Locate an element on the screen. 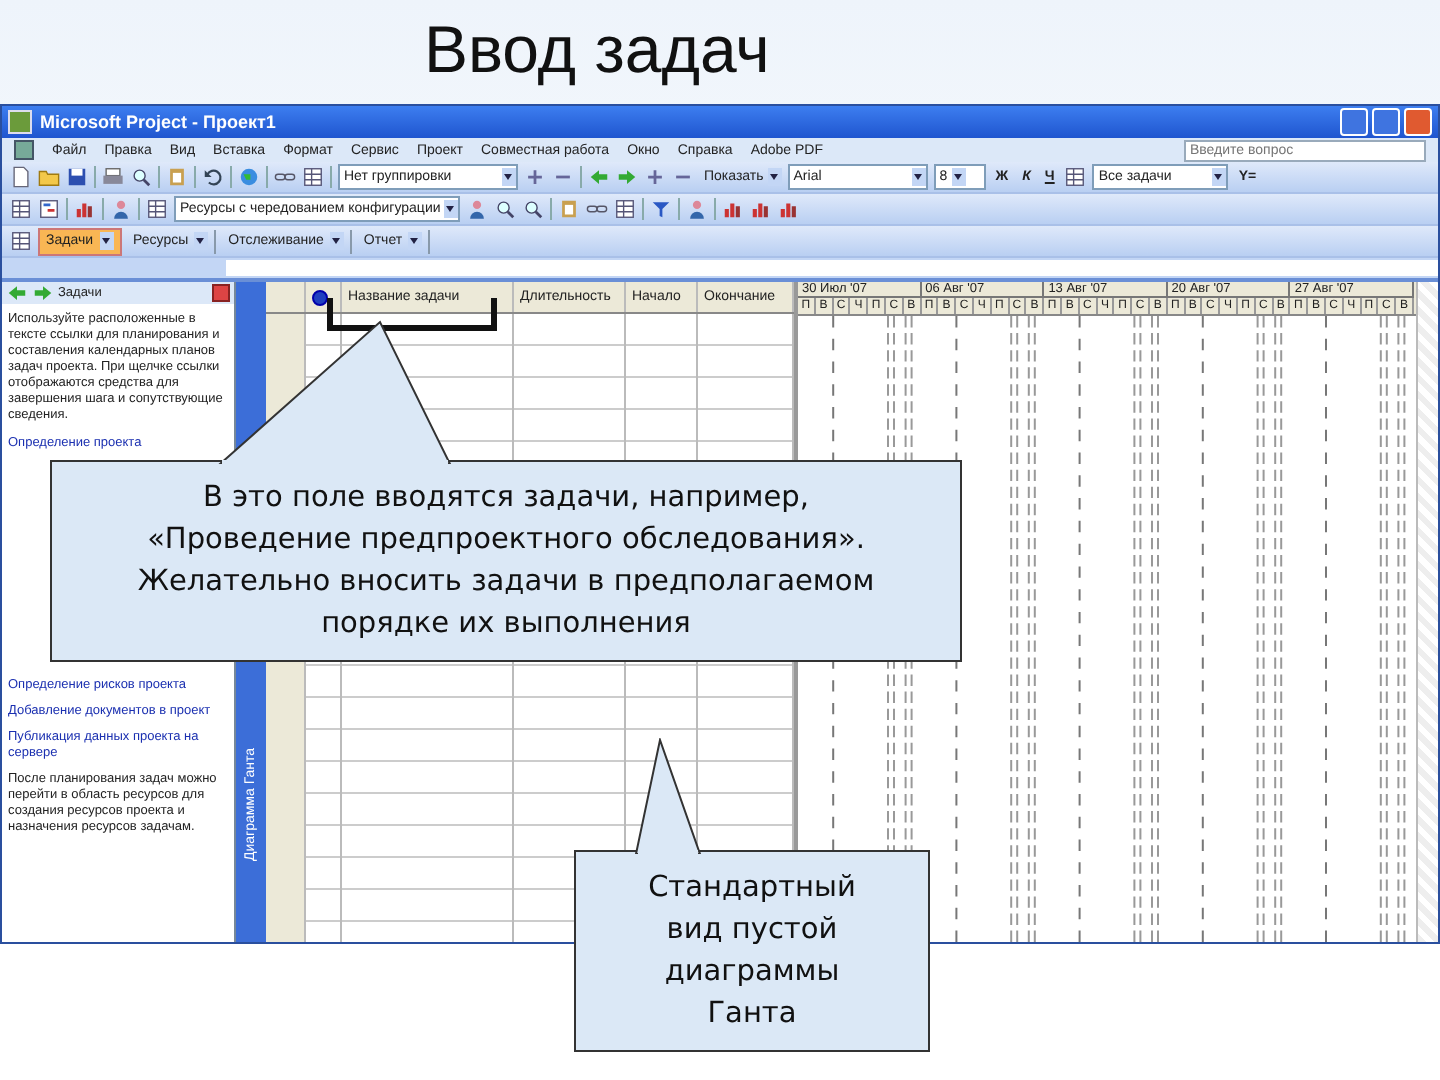 The width and height of the screenshot is (1440, 1080). slide-title: Ввод задач is located at coordinates (597, 50).